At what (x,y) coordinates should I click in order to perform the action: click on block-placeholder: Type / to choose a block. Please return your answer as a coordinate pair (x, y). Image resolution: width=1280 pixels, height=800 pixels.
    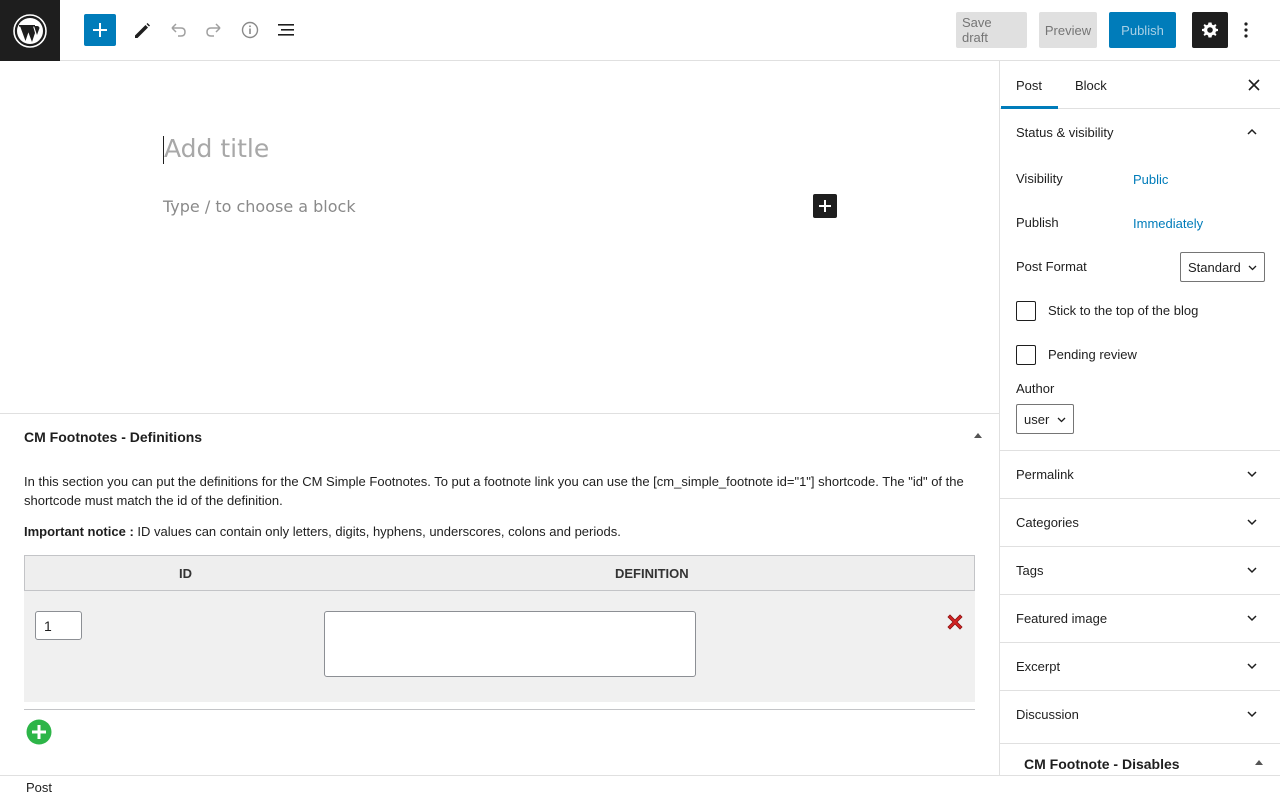
    Looking at the image, I should click on (259, 206).